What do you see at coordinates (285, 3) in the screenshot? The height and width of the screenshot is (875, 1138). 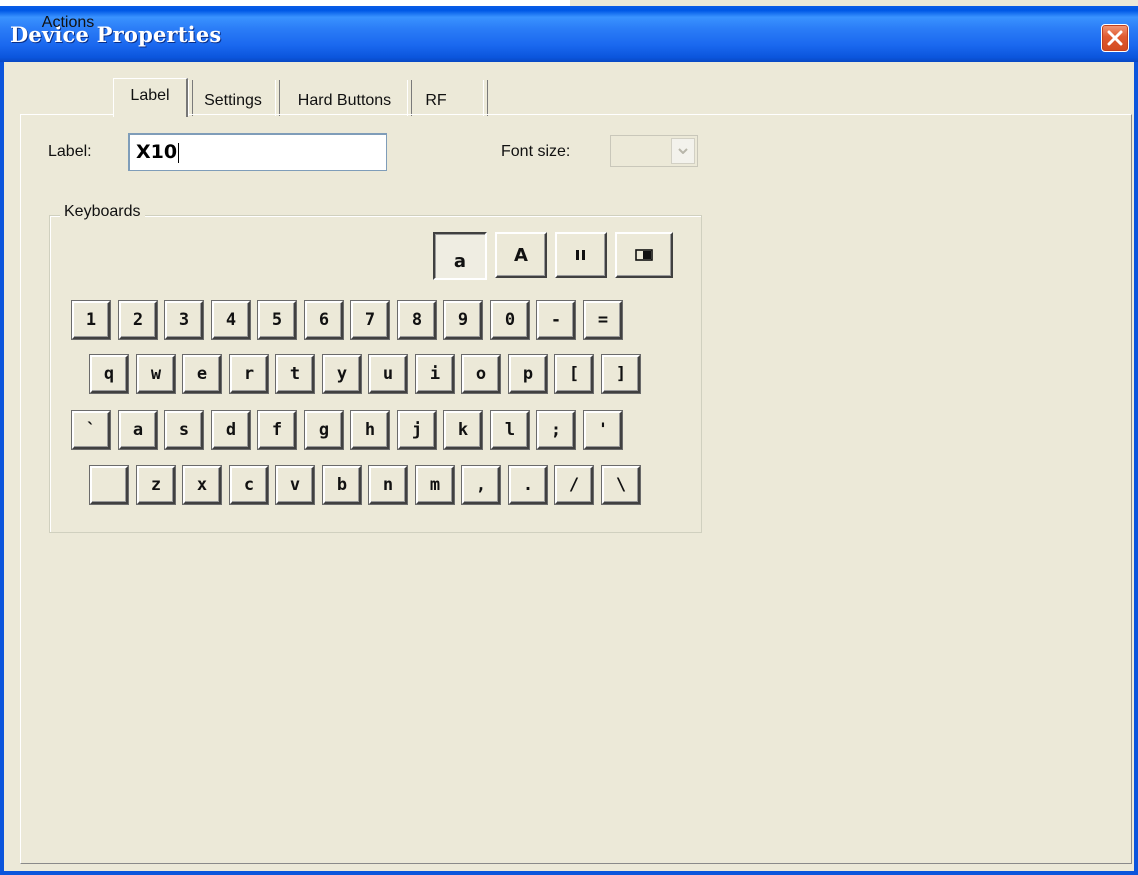 I see `desktop-strip` at bounding box center [285, 3].